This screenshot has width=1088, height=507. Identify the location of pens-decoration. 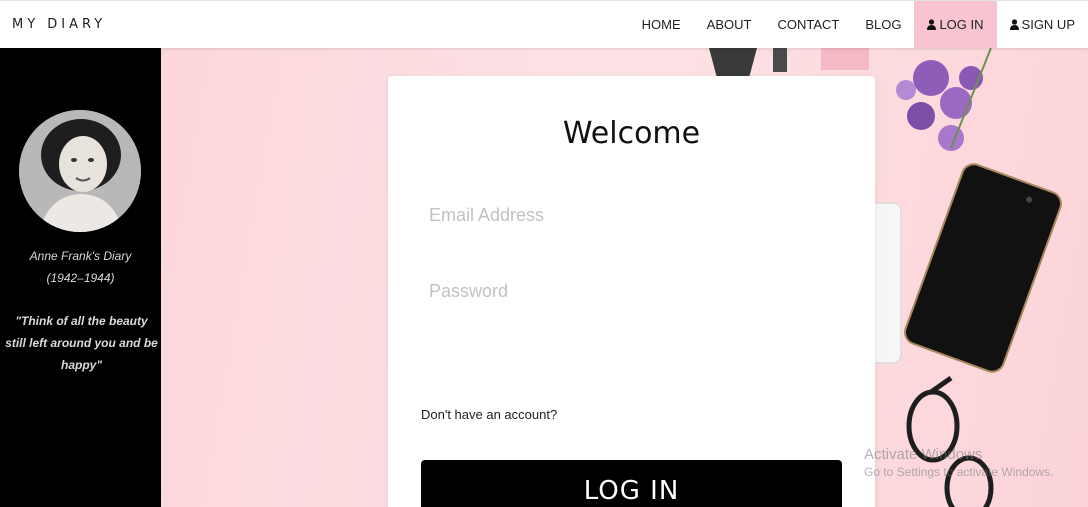
(789, 63).